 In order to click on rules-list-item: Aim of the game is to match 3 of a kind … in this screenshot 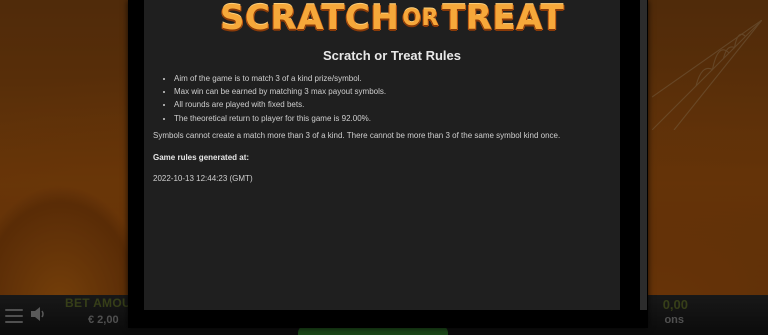, I will do `click(280, 78)`.